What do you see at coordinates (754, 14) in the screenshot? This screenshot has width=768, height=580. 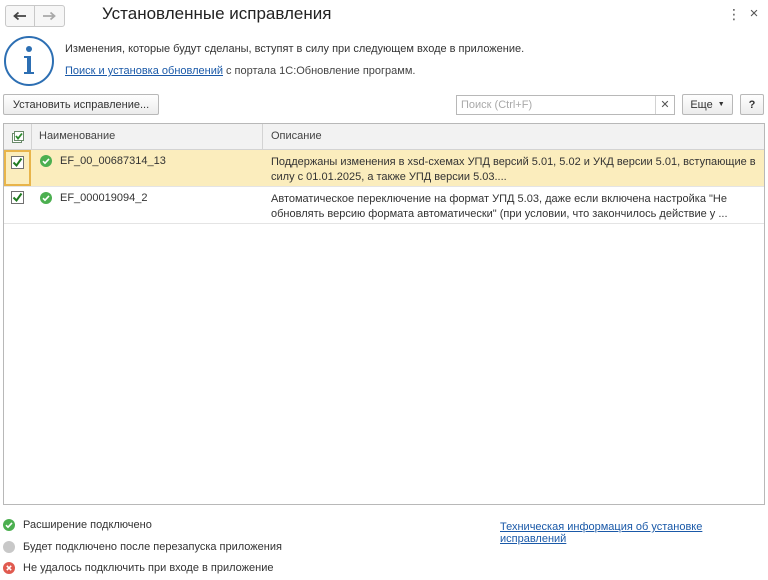 I see `close-icon: ×` at bounding box center [754, 14].